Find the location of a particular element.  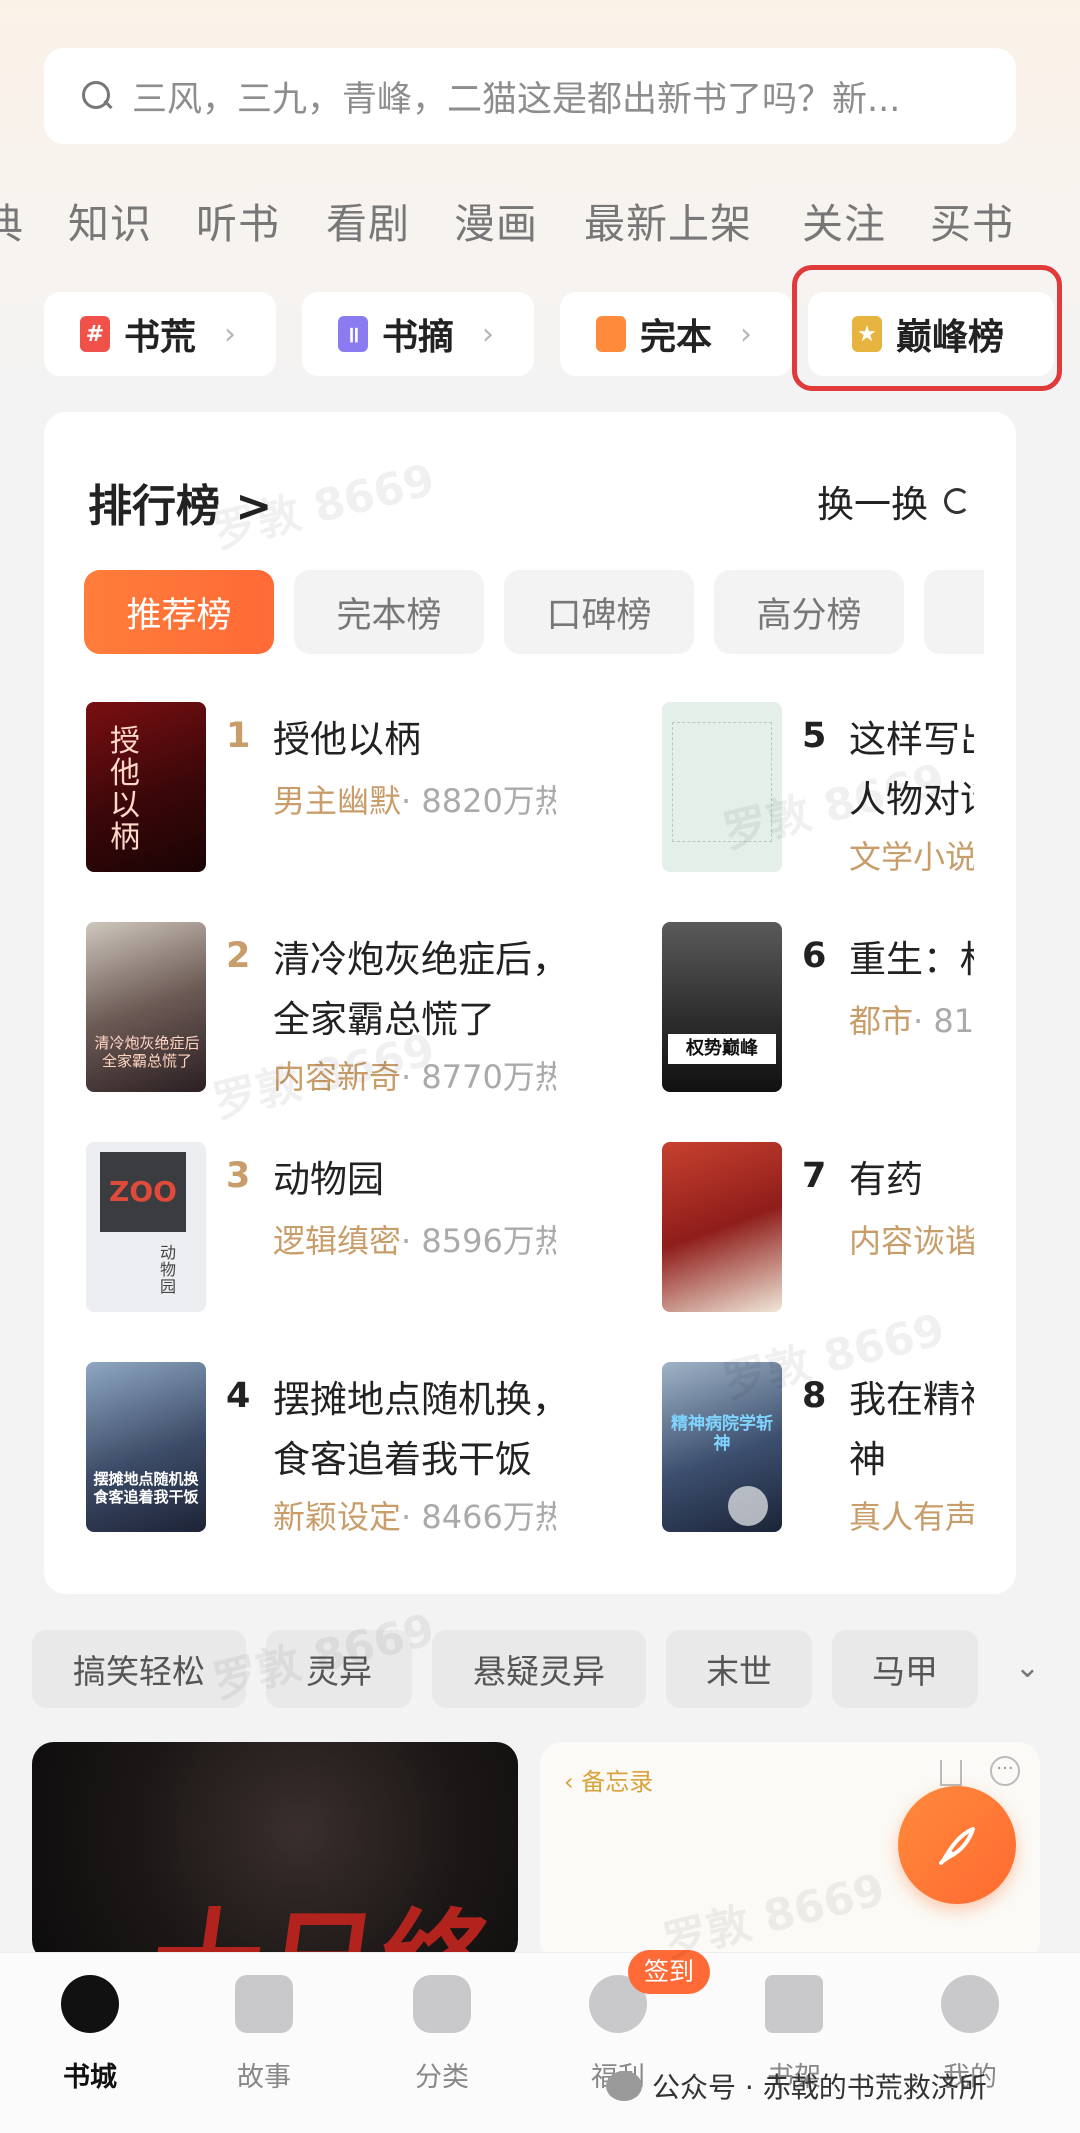

book-tag: 新颖设定 is located at coordinates (337, 1515).